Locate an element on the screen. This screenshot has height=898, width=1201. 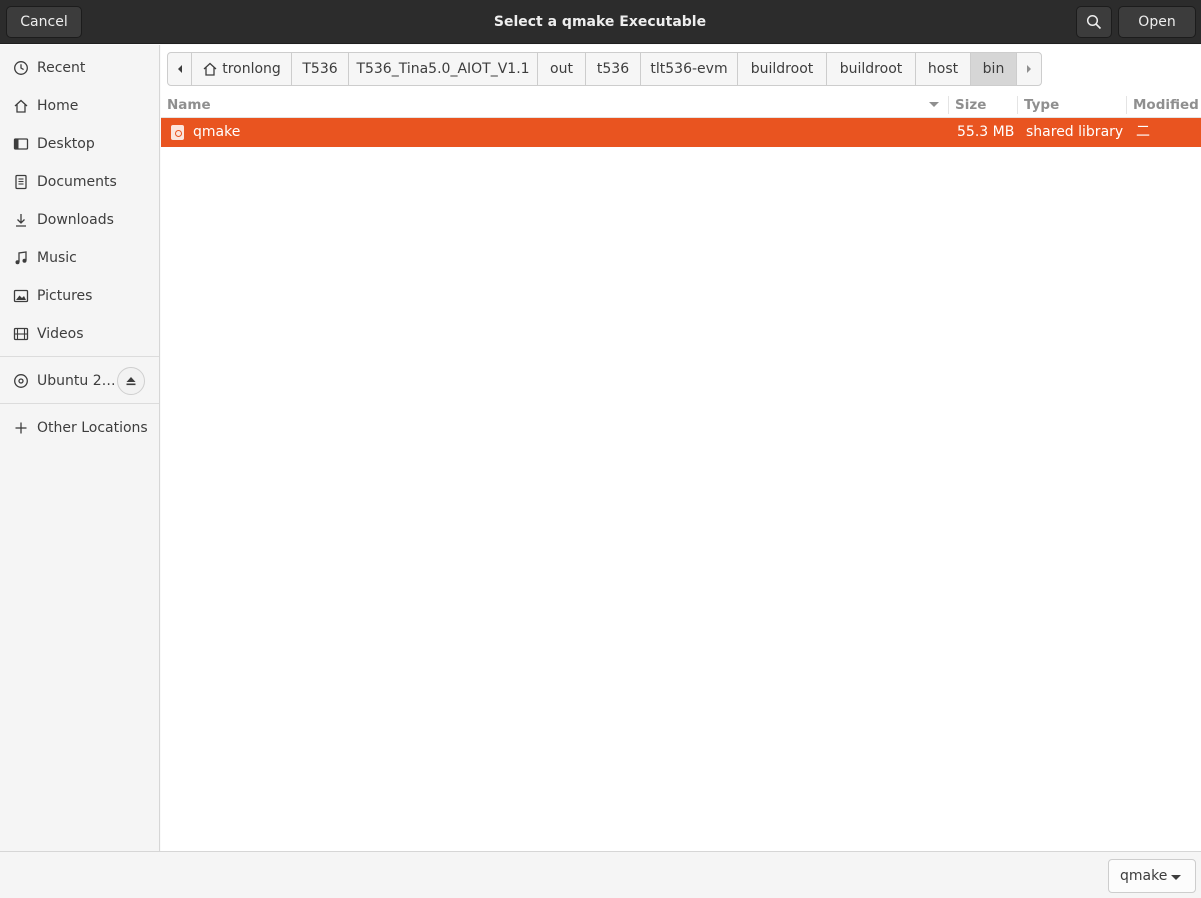
document-icon is located at coordinates (21, 182).